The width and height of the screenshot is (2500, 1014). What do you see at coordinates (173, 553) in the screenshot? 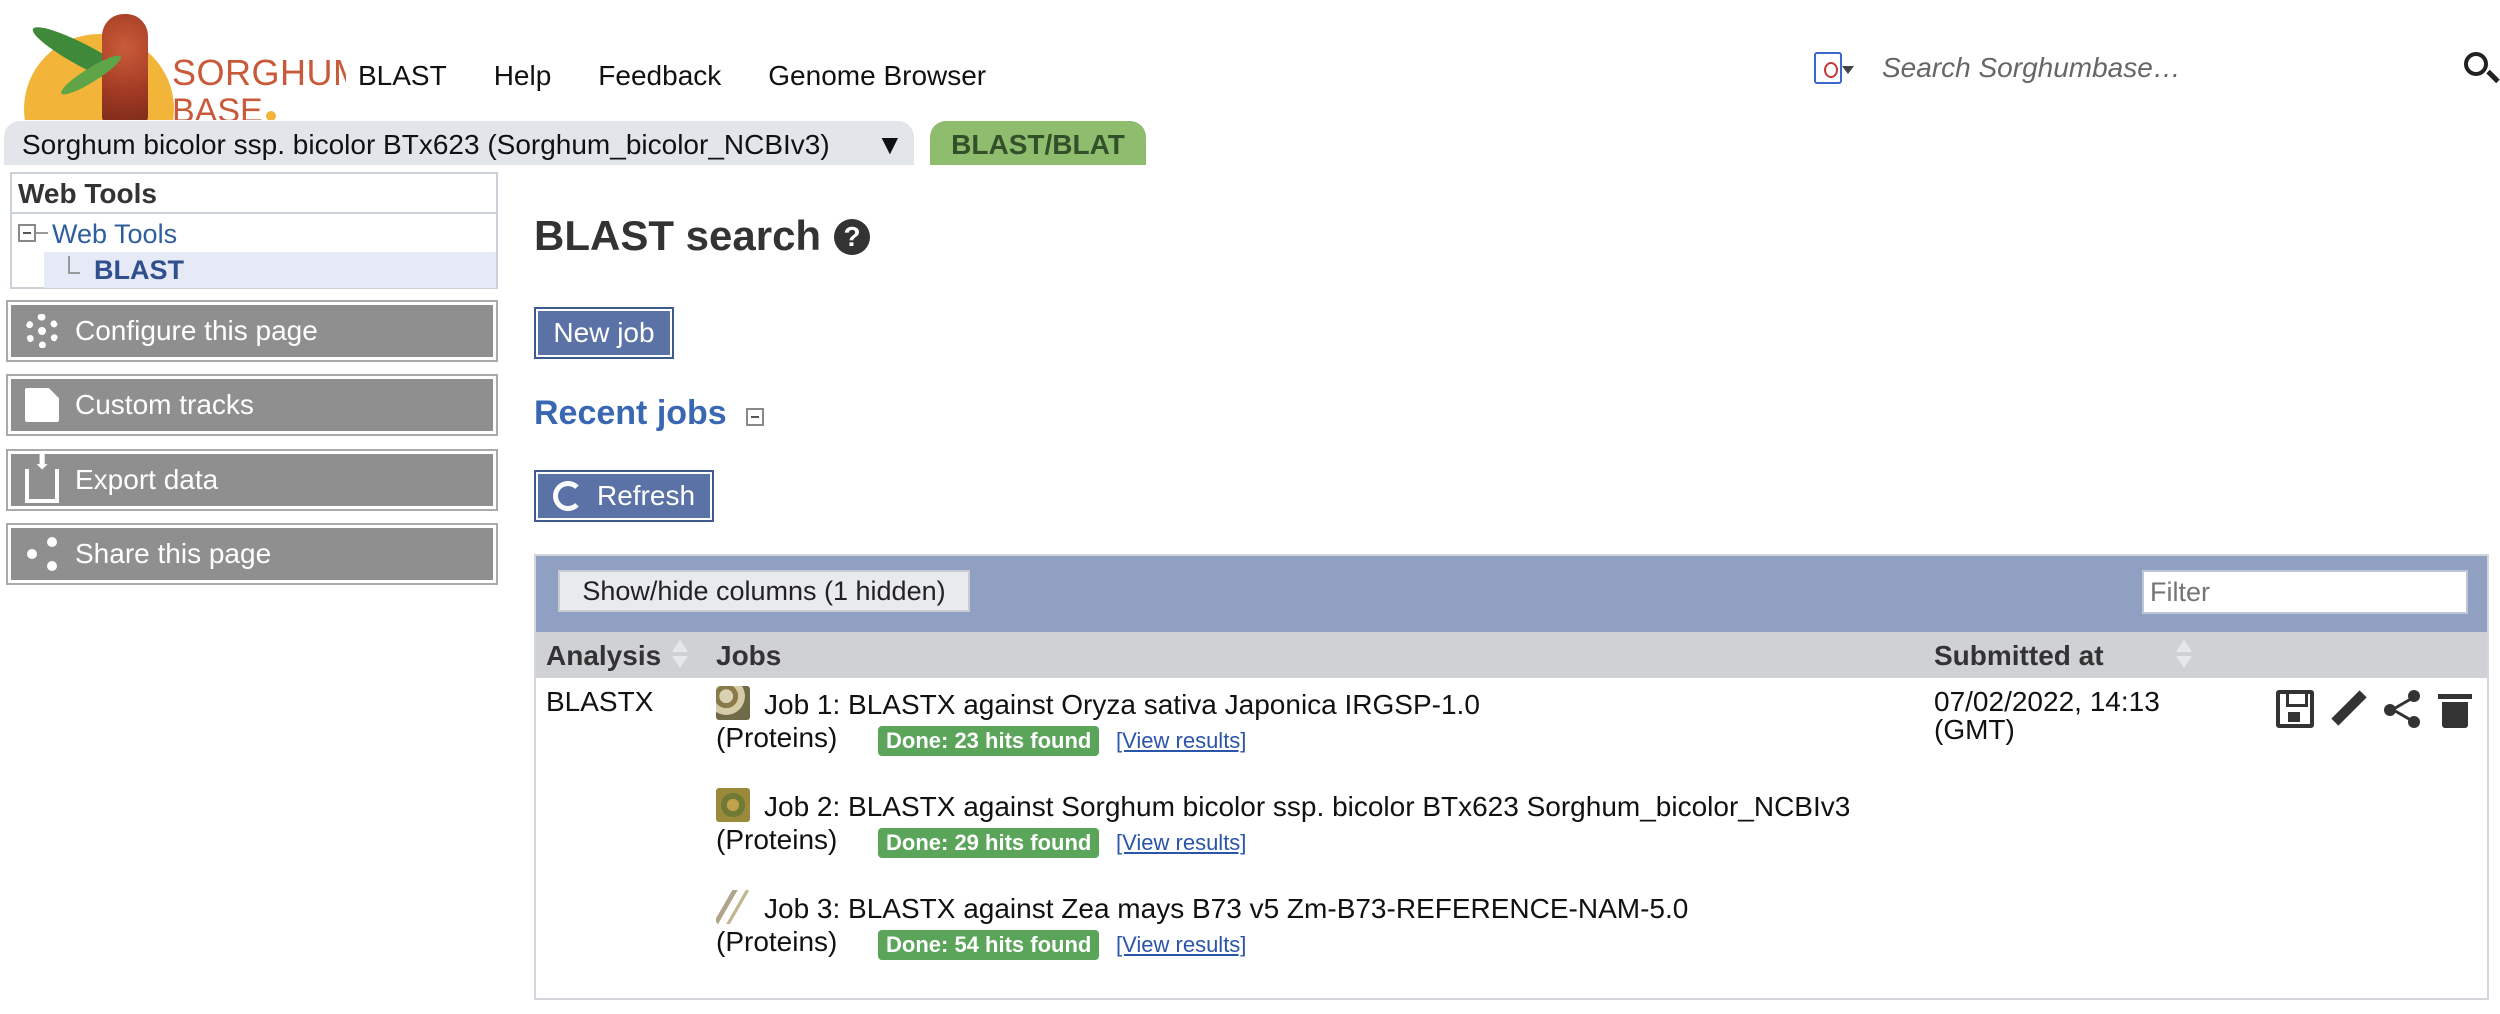
I see `share-page-label: Share this page` at bounding box center [173, 553].